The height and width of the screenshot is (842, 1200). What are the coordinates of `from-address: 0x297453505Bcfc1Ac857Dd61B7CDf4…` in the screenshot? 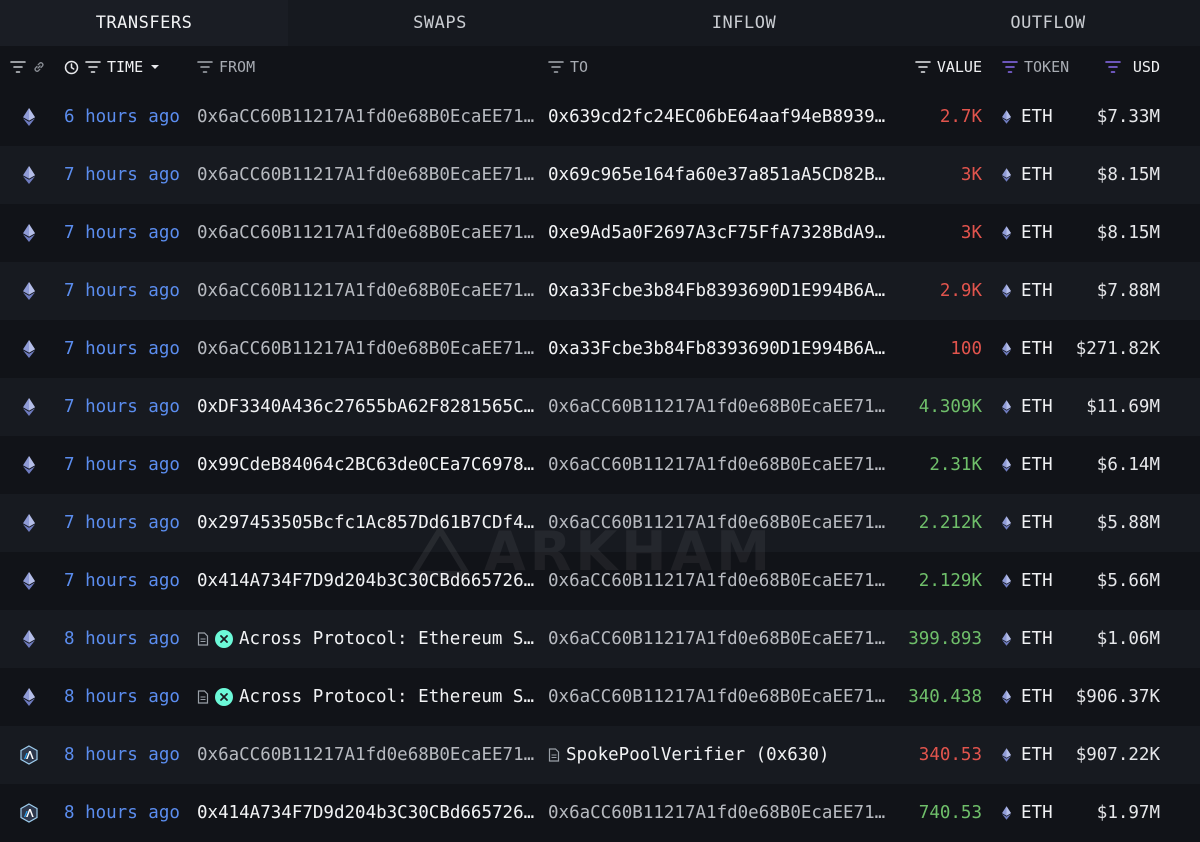 It's located at (365, 523).